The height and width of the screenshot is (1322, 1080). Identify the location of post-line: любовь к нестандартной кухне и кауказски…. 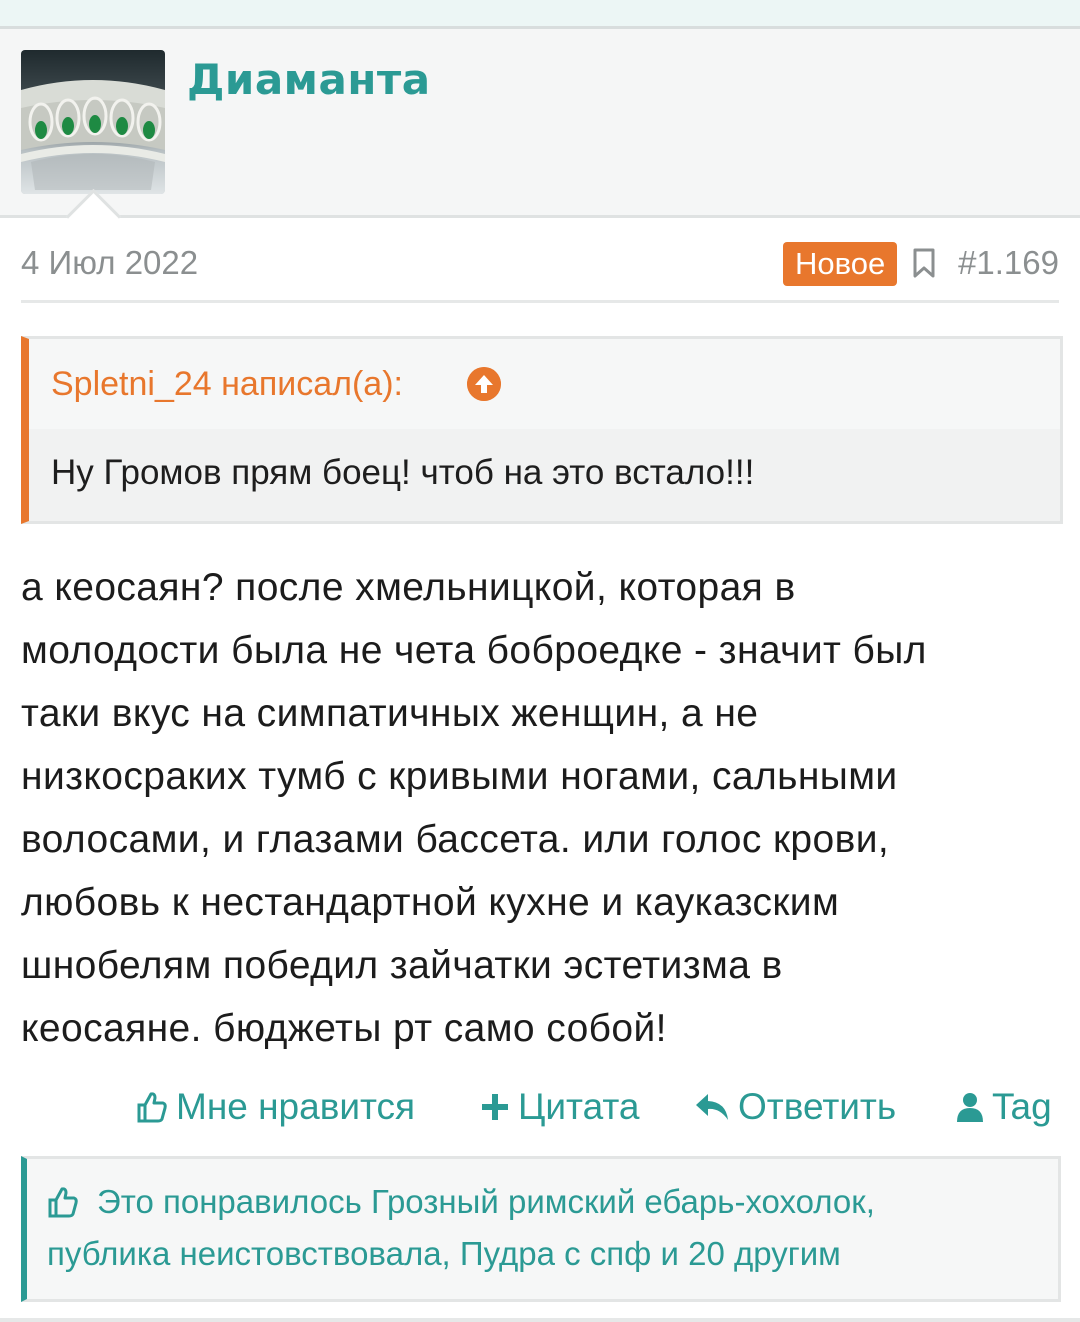
(430, 902).